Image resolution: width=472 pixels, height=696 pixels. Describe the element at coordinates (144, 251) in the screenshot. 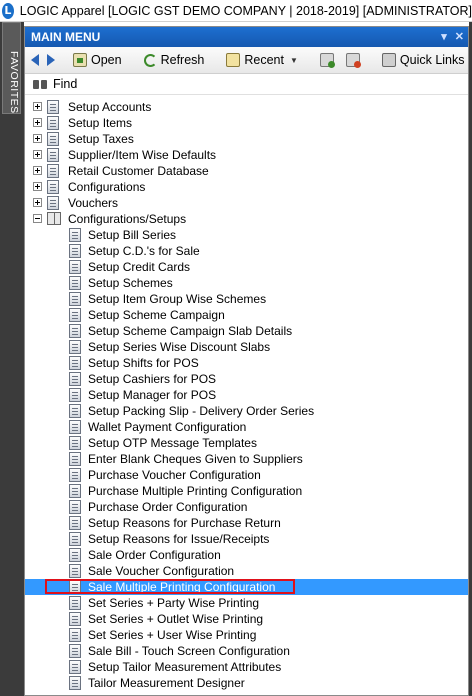

I see `tree-child-label: Setup C.D.'s for Sale` at that location.